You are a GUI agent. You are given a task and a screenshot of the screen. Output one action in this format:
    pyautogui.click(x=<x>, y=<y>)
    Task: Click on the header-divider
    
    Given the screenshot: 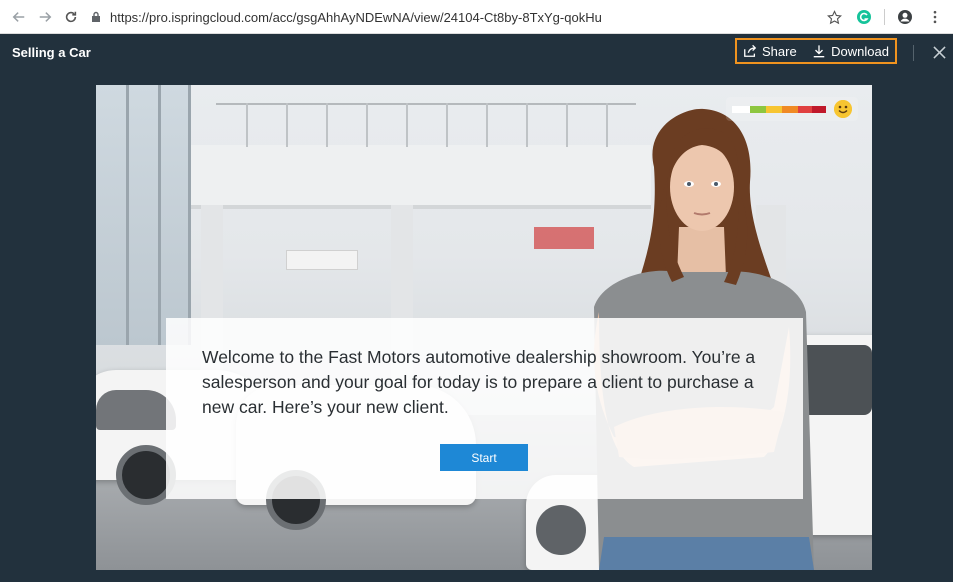 What is the action you would take?
    pyautogui.click(x=913, y=53)
    